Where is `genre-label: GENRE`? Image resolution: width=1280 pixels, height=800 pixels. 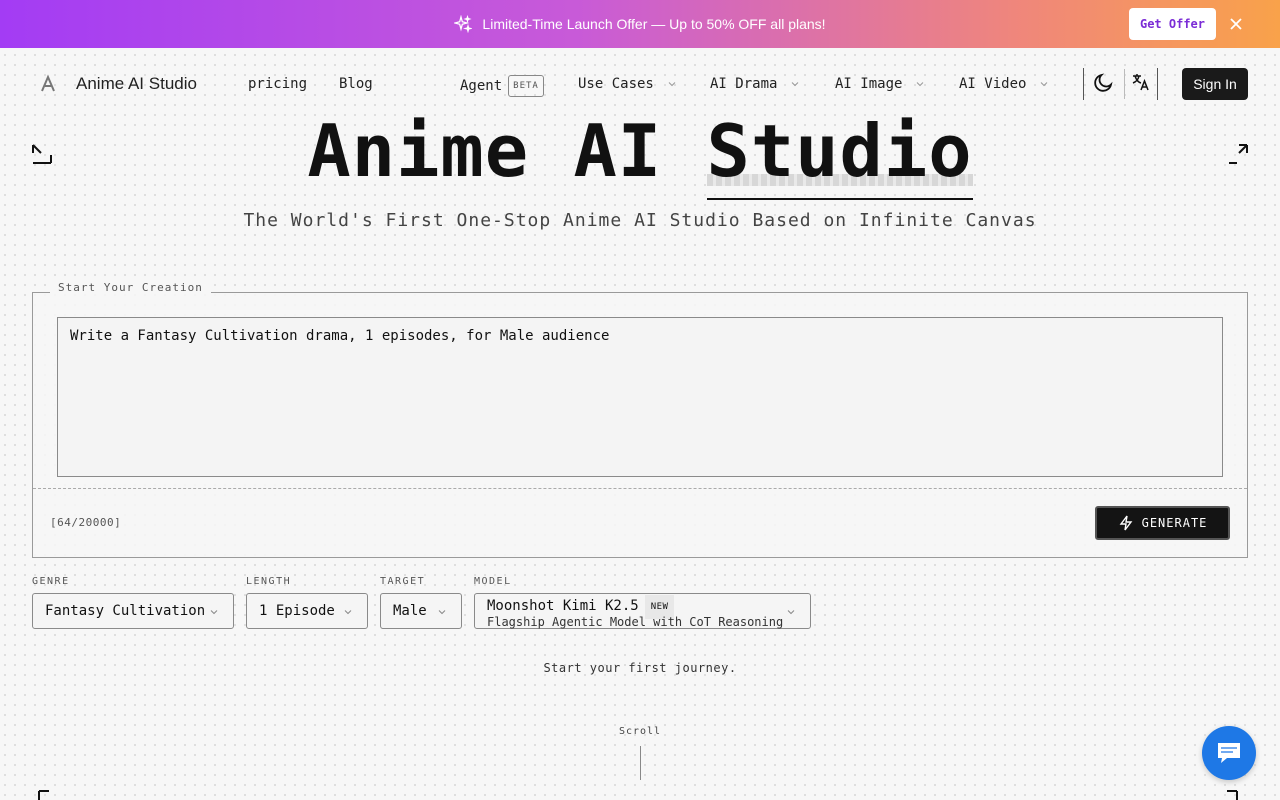 genre-label: GENRE is located at coordinates (51, 581).